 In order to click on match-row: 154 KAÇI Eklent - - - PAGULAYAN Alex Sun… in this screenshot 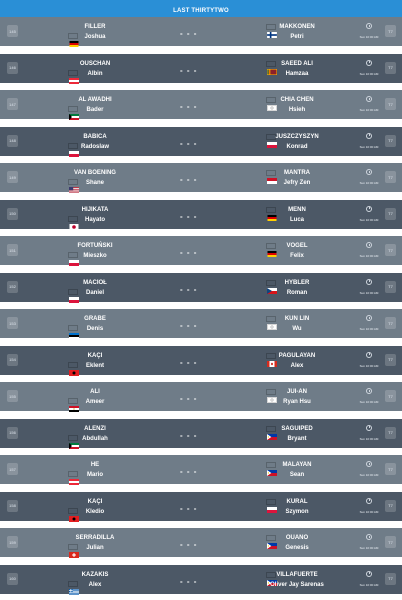, I will do `click(201, 360)`.